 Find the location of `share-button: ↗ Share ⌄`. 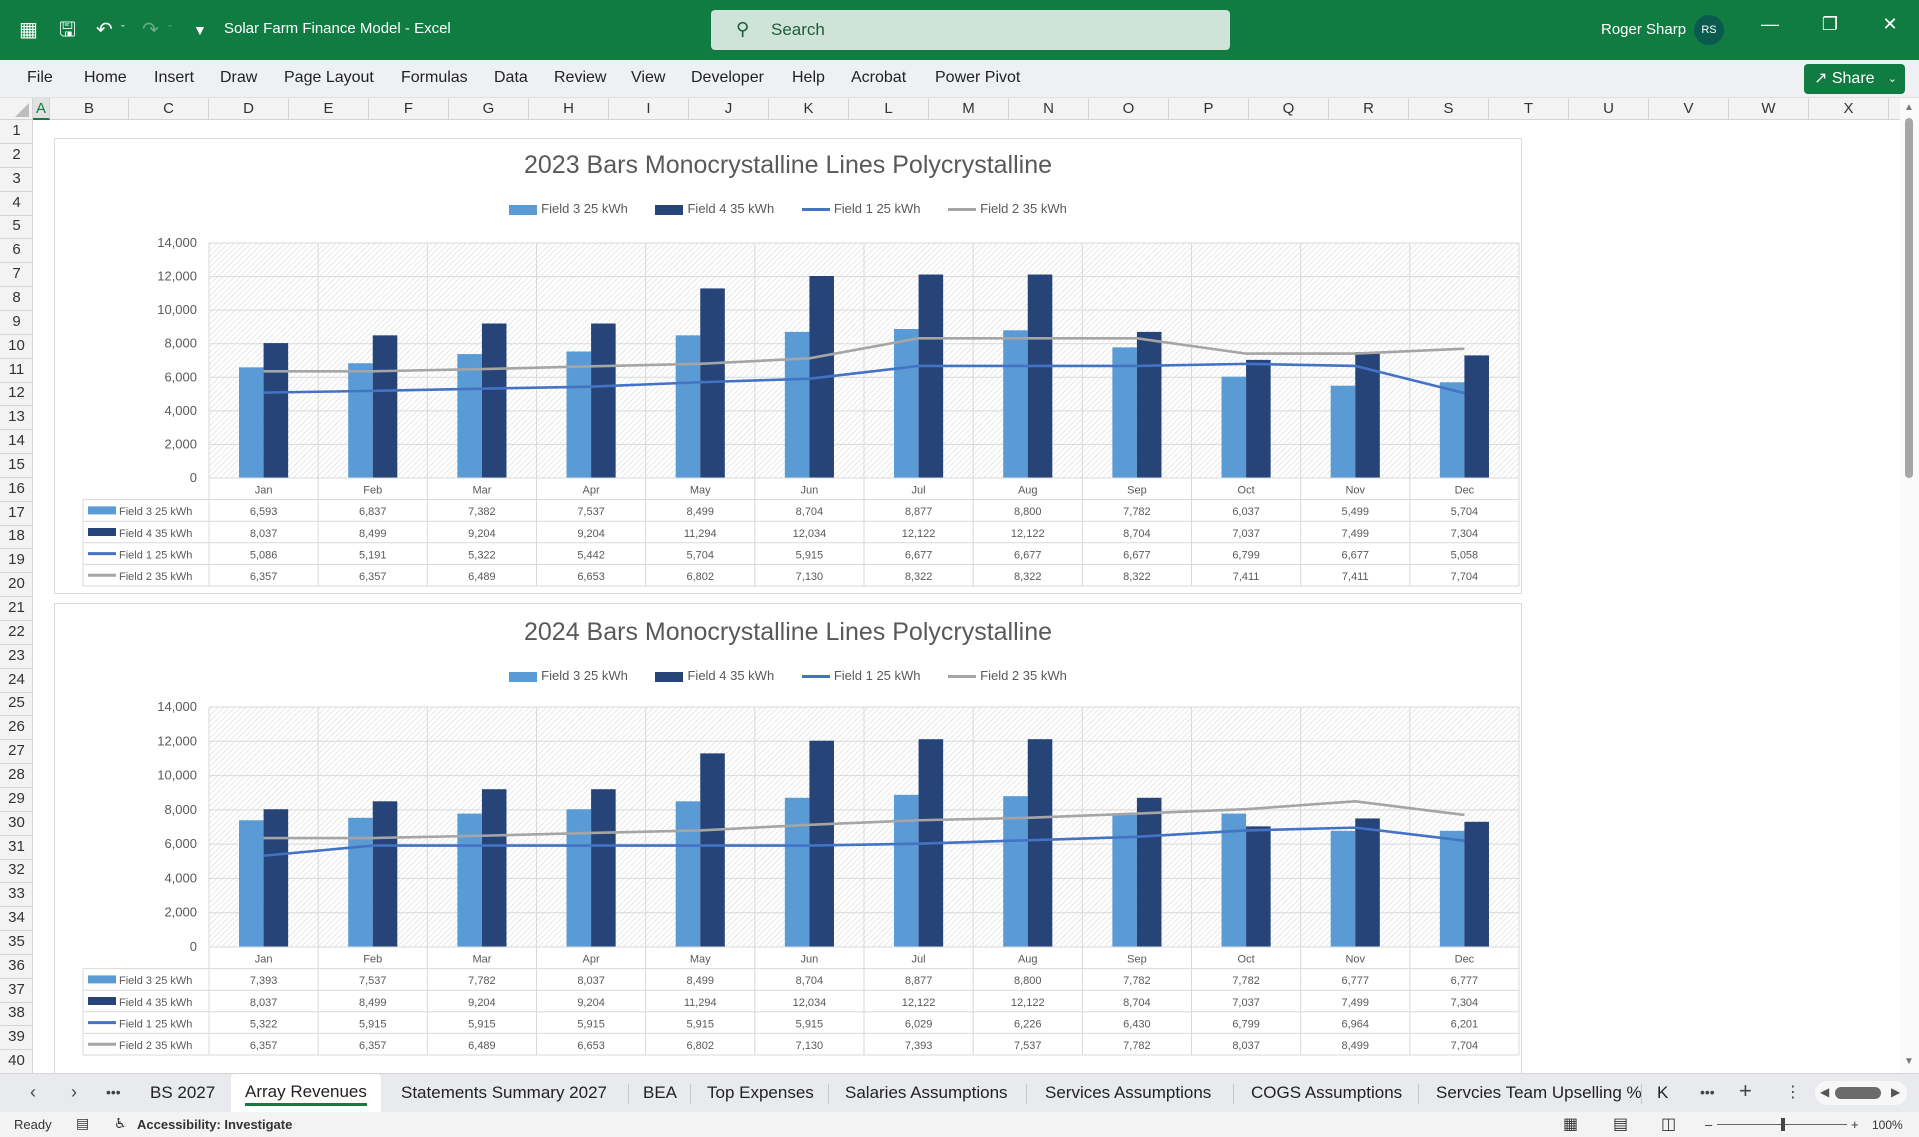

share-button: ↗ Share ⌄ is located at coordinates (1854, 79).